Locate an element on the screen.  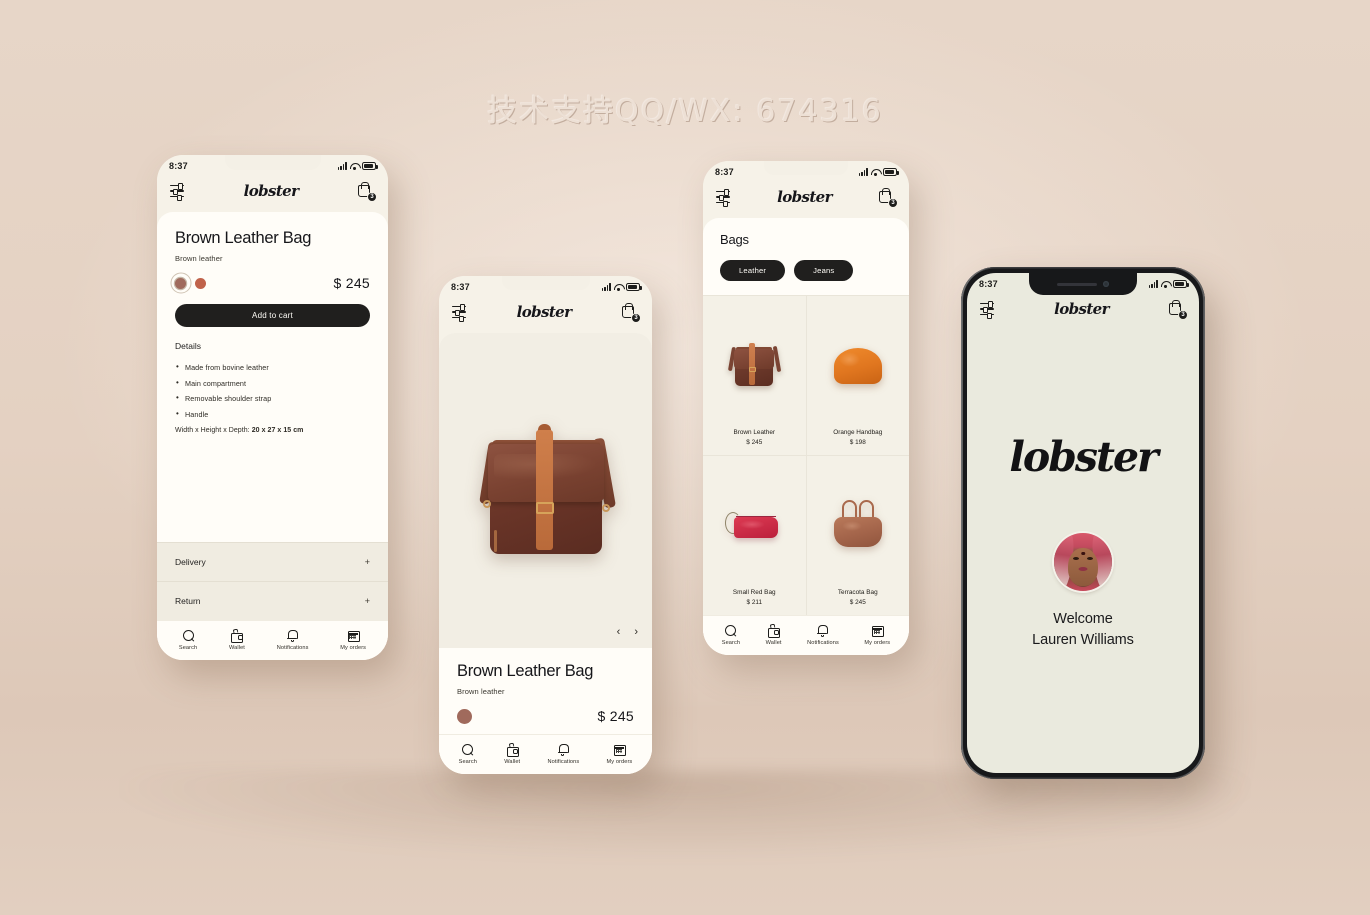
product-card-brown-leather: Brown Leather $ 245 is located at coordinates (754, 375).